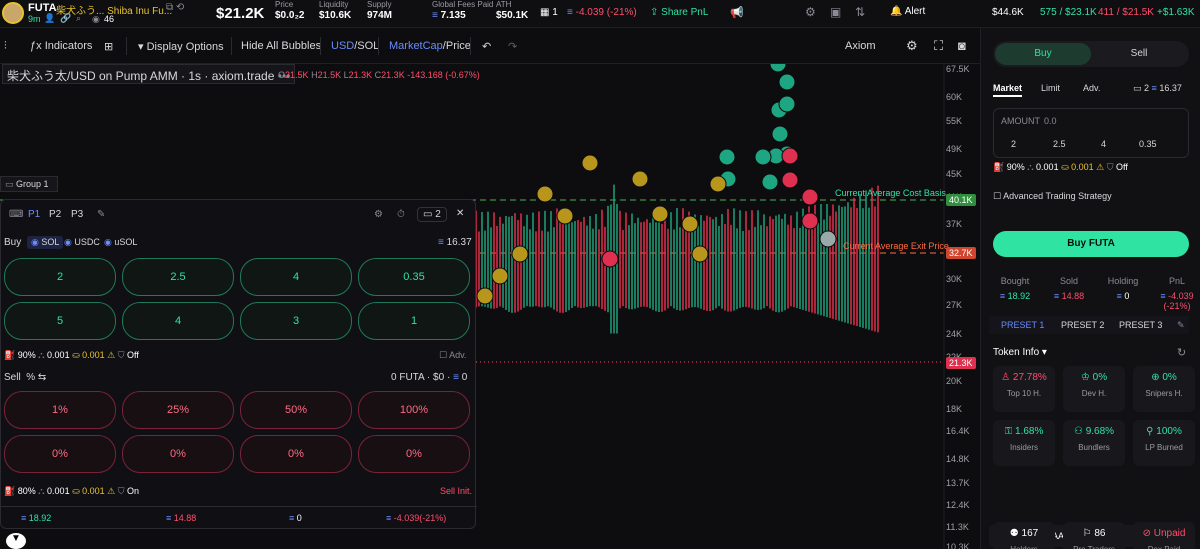 Image resolution: width=1200 pixels, height=549 pixels. Describe the element at coordinates (1150, 431) in the screenshot. I see `card-icon: ⚲` at that location.